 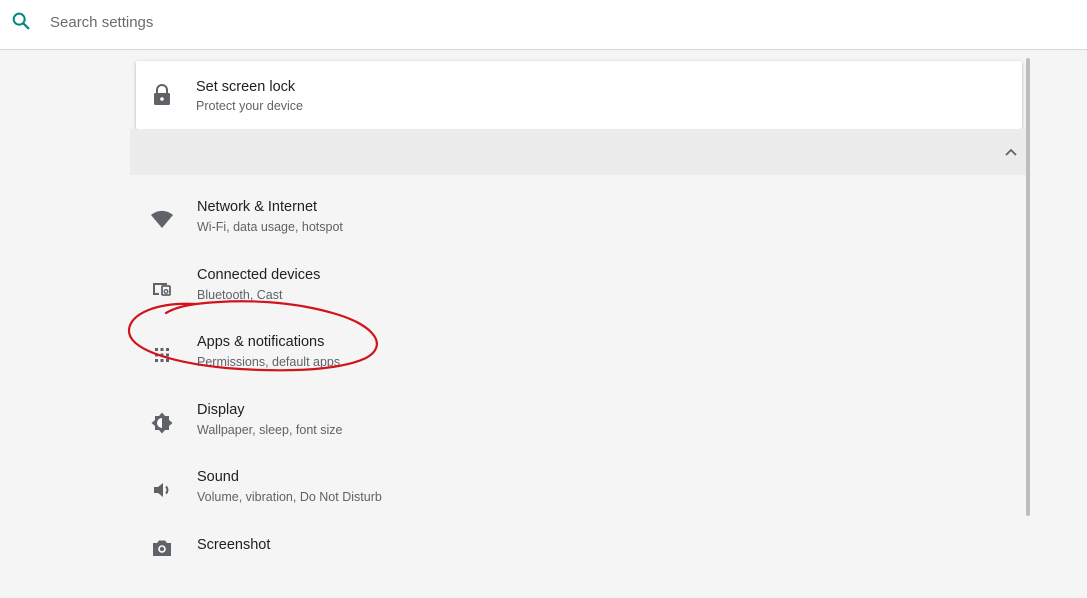 I want to click on apps-grid-icon, so click(x=162, y=355).